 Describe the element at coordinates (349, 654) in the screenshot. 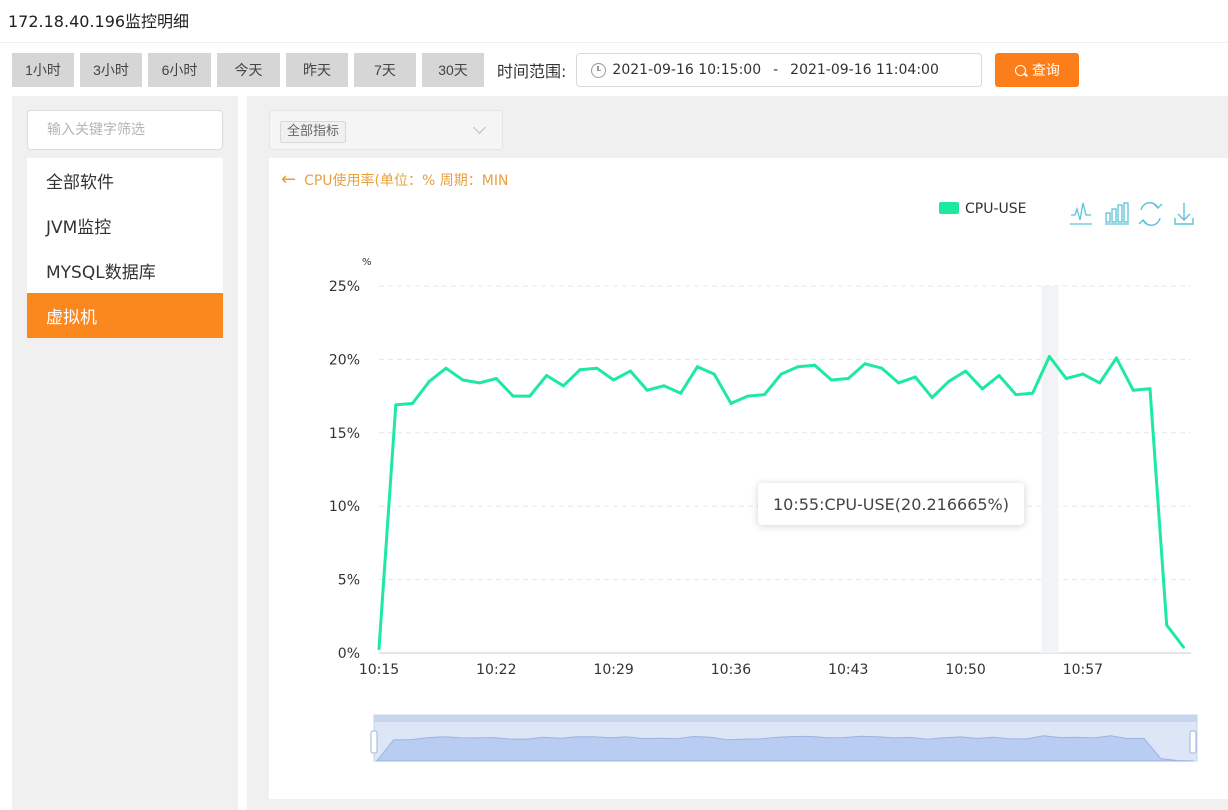

I see `y-tick-label: 0%` at that location.